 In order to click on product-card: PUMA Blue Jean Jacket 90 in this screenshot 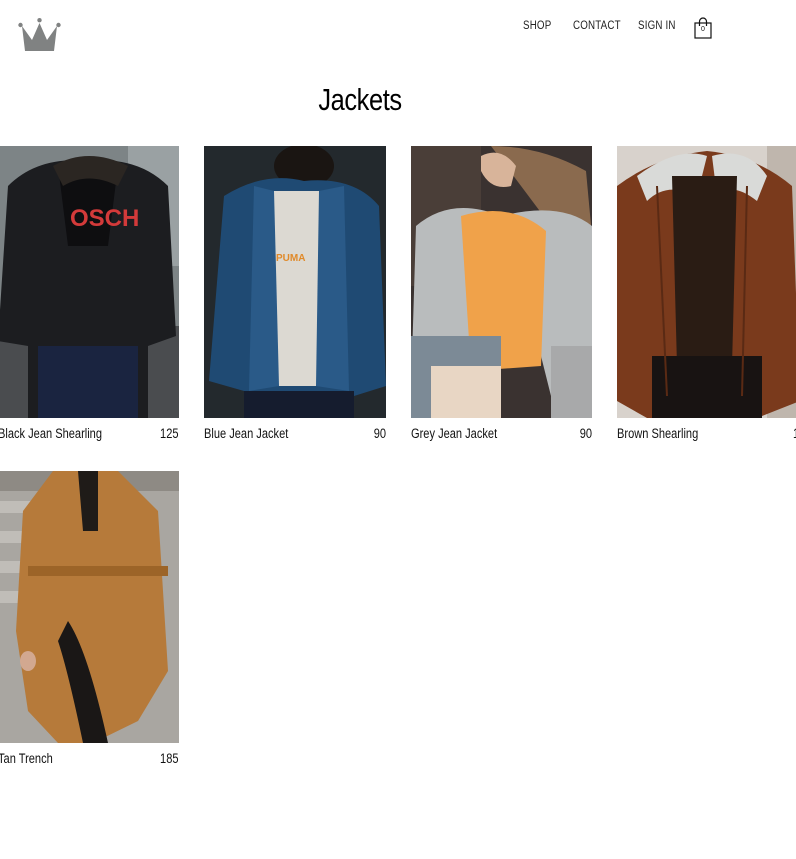, I will do `click(295, 296)`.